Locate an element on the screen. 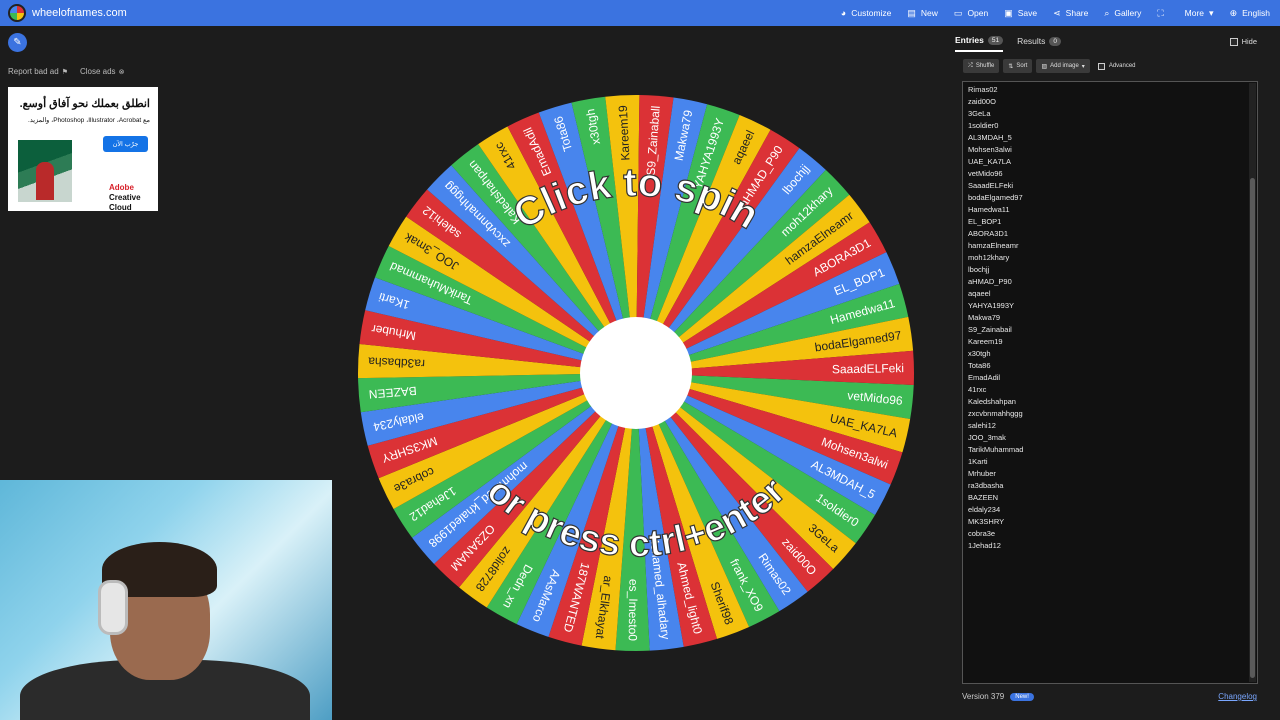  ad-links: Report bad ad ⚑ Close ads ⊗ is located at coordinates (66, 71).